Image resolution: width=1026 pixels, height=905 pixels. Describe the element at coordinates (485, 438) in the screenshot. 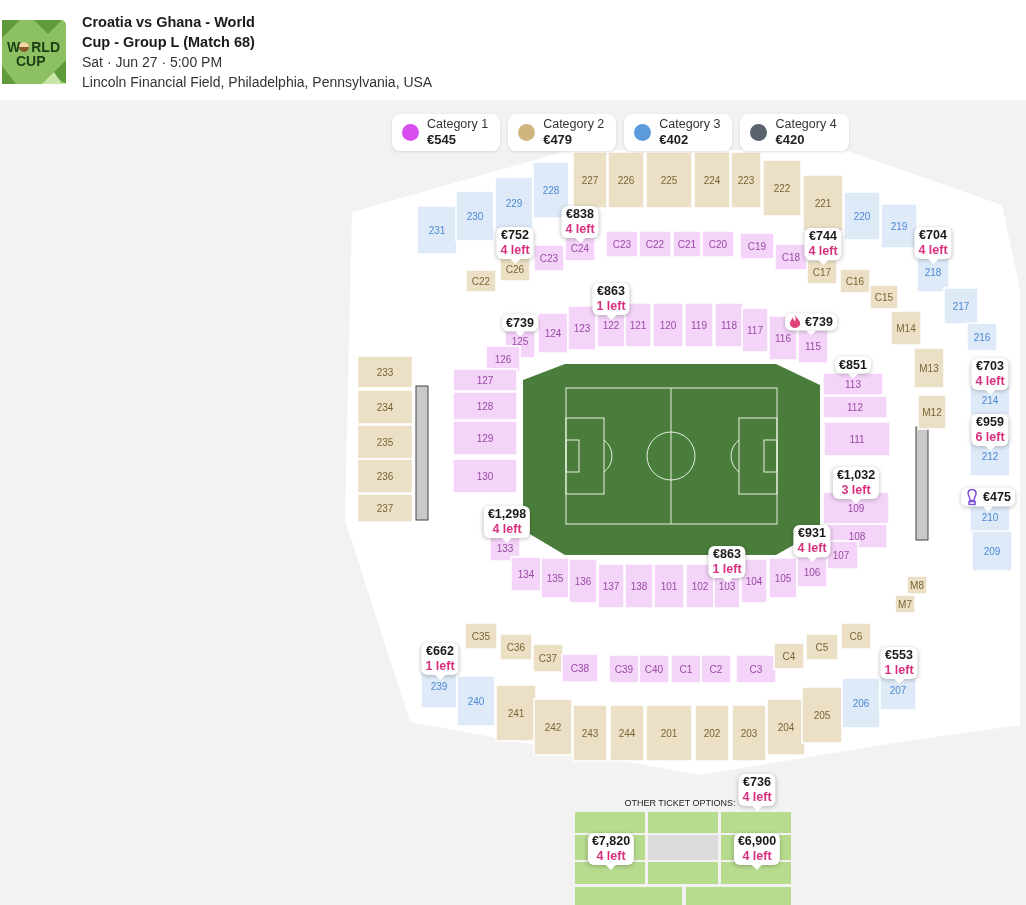

I see `seat-section: 129` at that location.